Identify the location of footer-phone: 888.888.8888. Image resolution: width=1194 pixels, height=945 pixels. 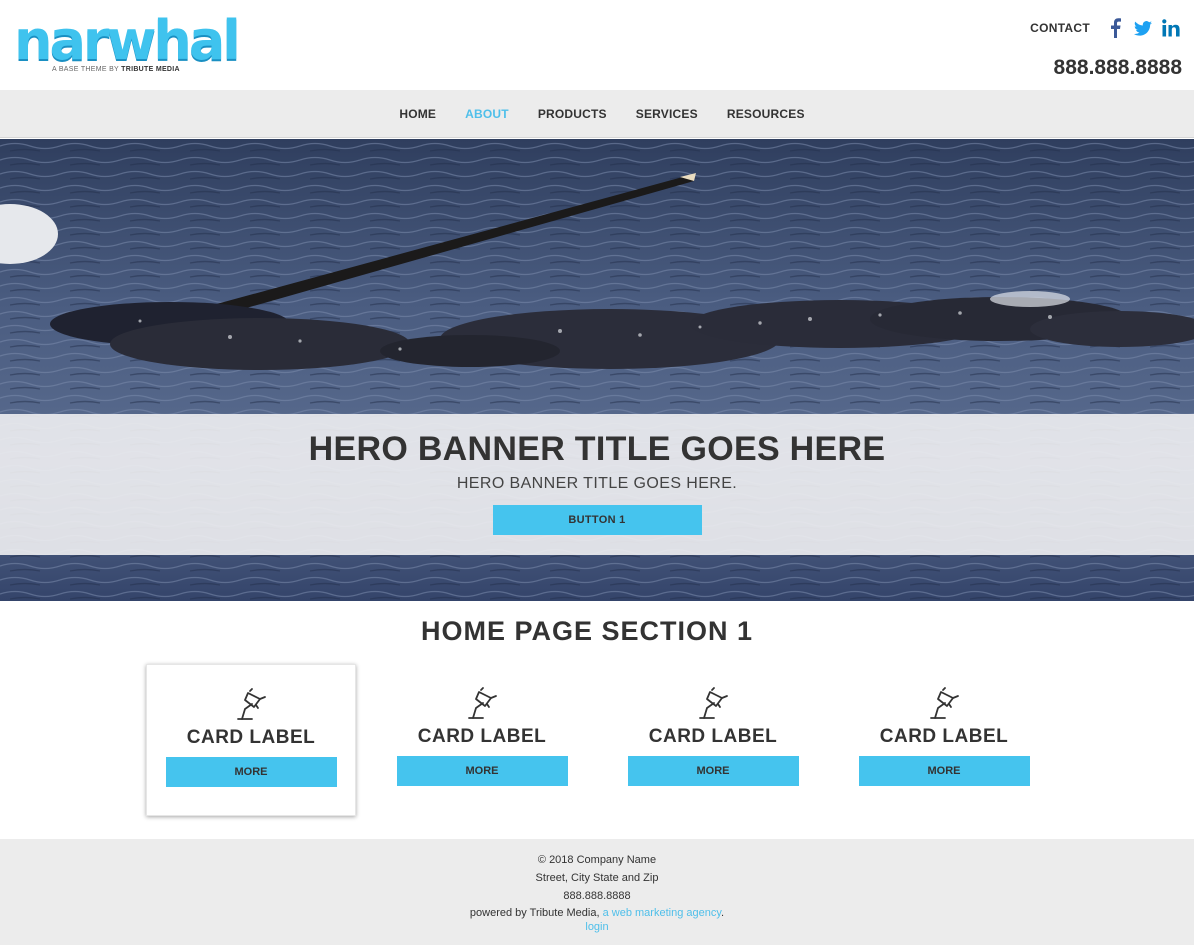
(597, 896).